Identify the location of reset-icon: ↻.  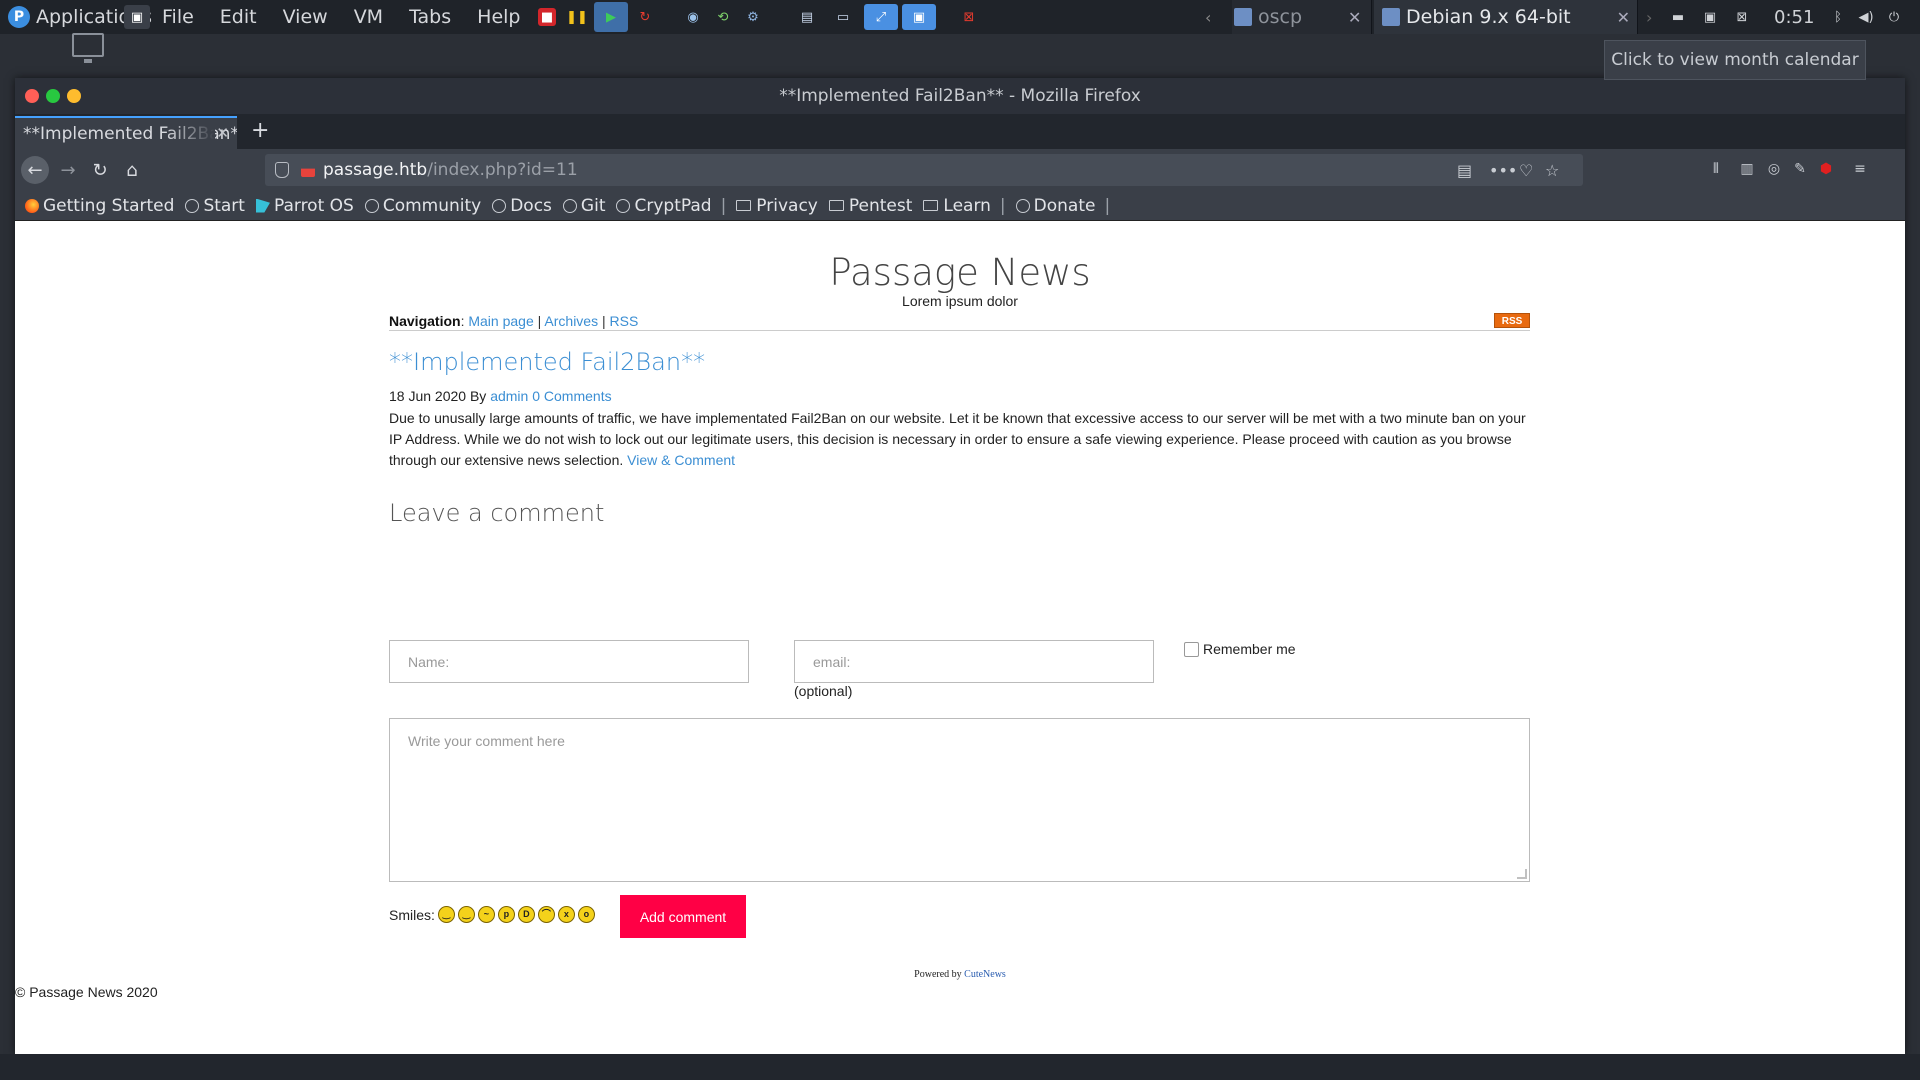
(645, 17).